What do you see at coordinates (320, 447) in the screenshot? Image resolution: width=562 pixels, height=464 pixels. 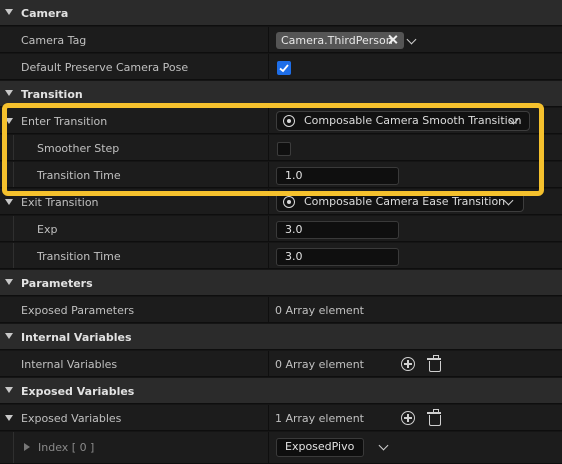 I see `exposed-variable-name-input: ExposedPivo` at bounding box center [320, 447].